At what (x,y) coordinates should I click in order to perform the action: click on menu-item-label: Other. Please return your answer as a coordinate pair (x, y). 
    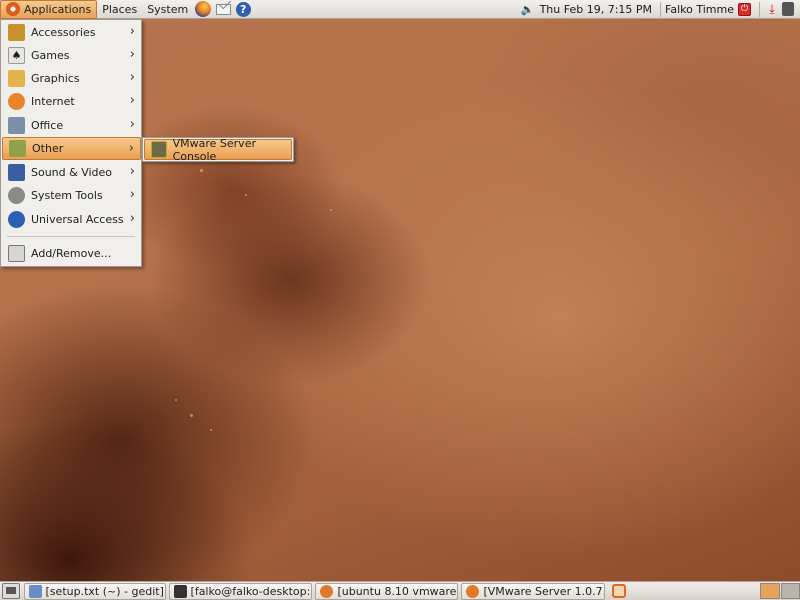
    Looking at the image, I should click on (48, 148).